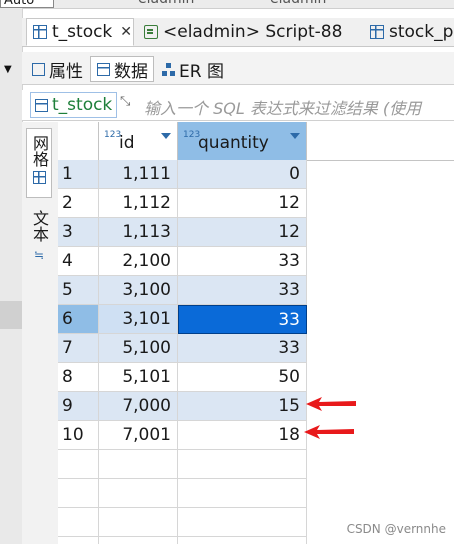 Image resolution: width=454 pixels, height=544 pixels. Describe the element at coordinates (242, 406) in the screenshot. I see `cell-quantity: 15` at that location.